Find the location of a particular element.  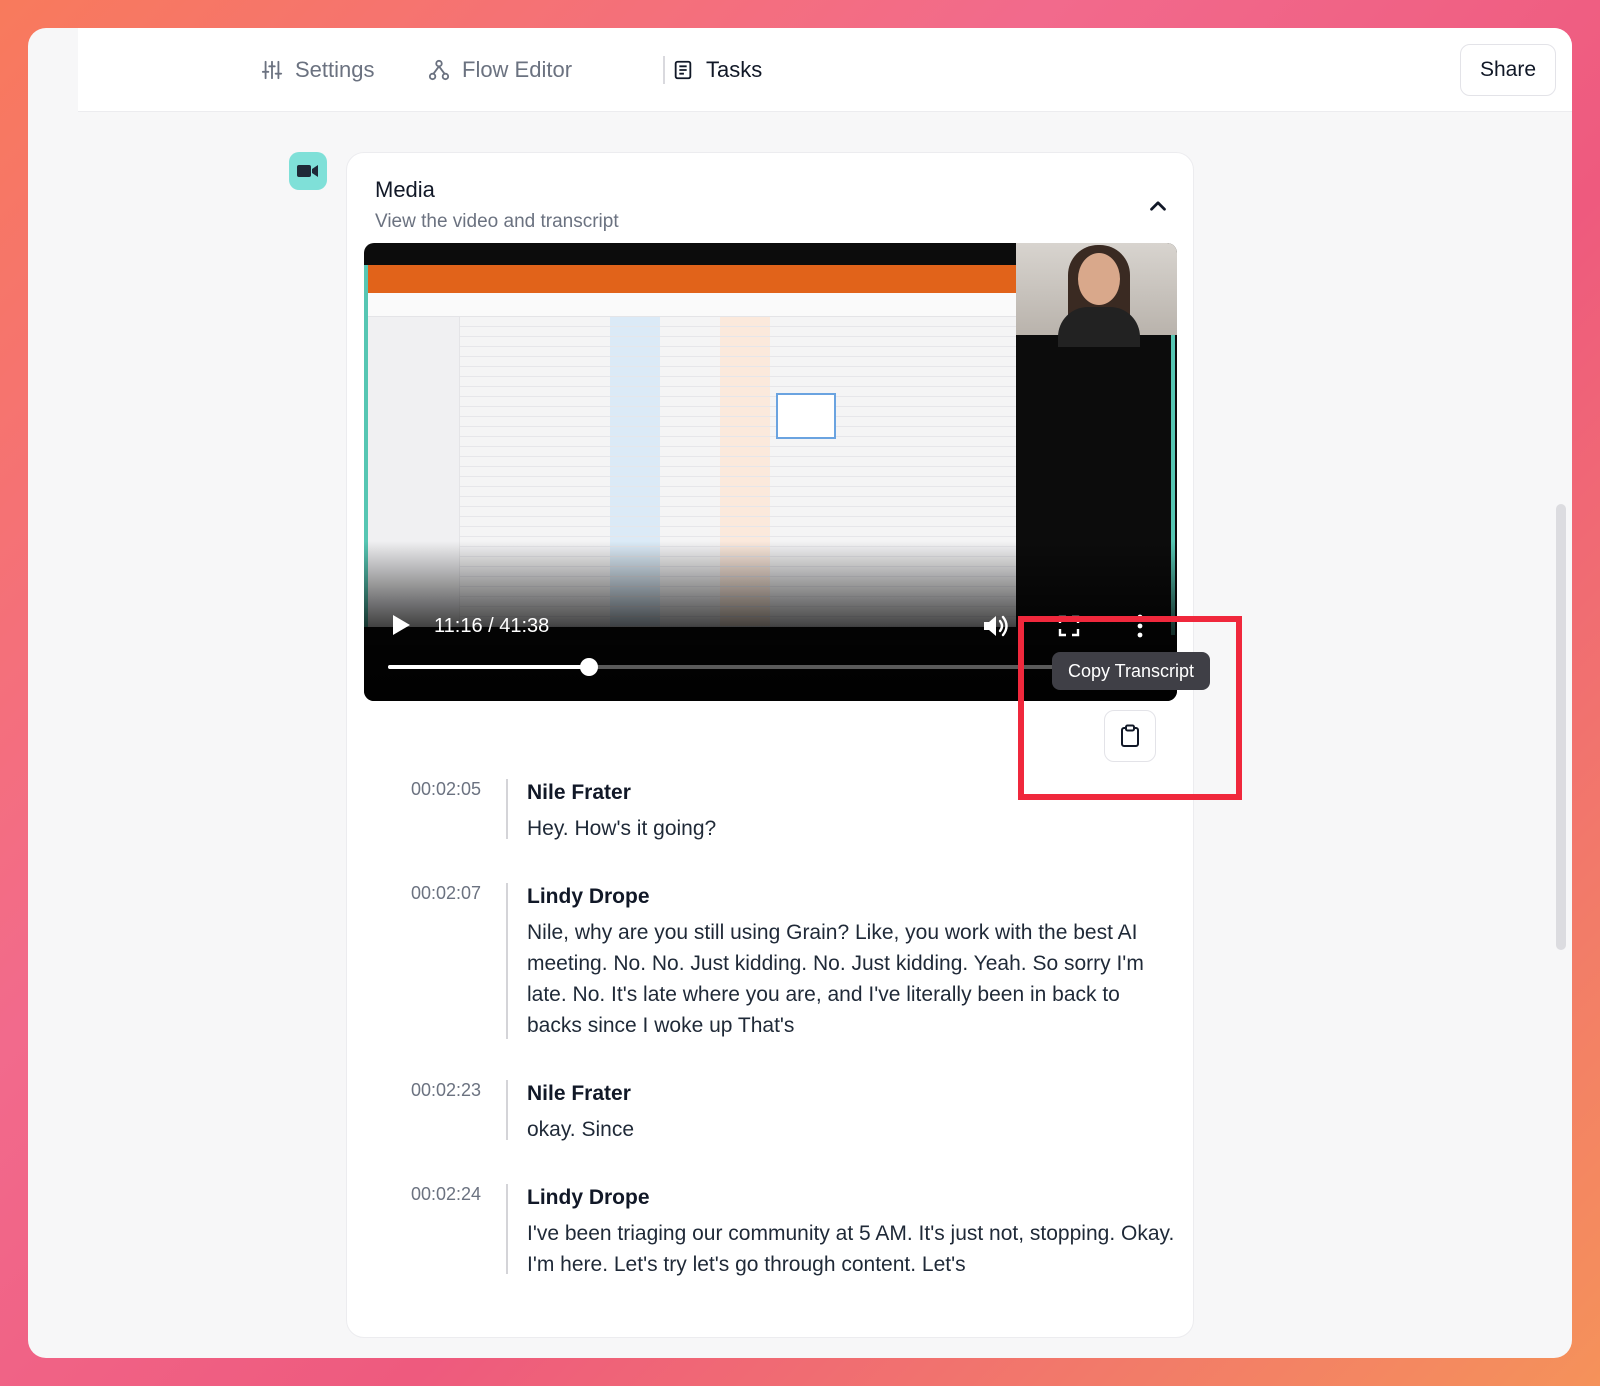

nav-tasks: Tasks is located at coordinates (717, 70).